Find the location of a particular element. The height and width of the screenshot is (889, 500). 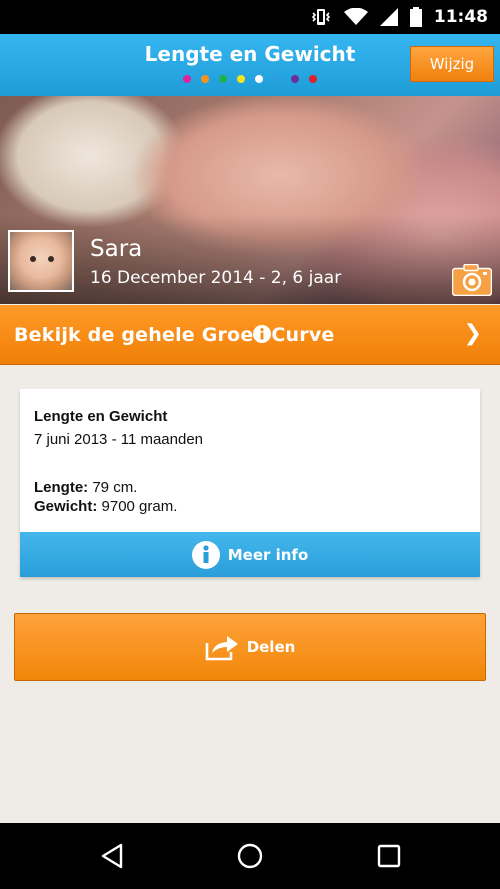

child-name: Sara is located at coordinates (116, 249).